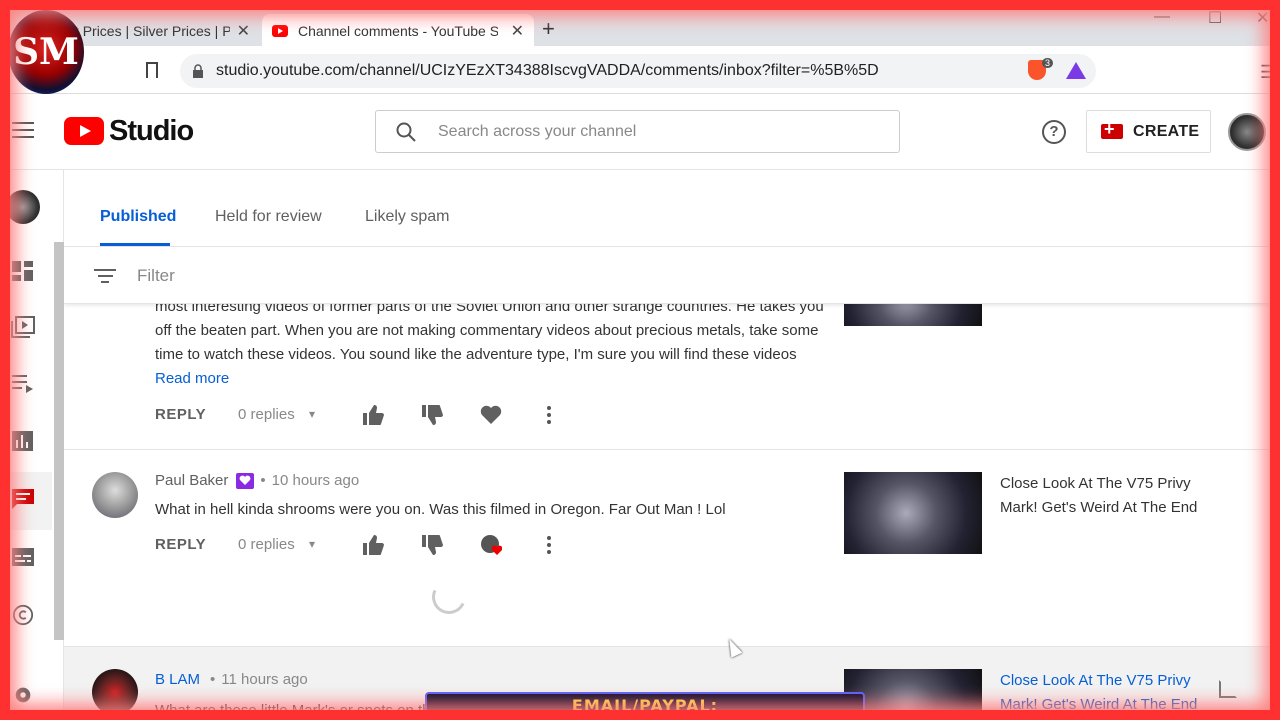 The width and height of the screenshot is (1280, 720). What do you see at coordinates (23, 499) in the screenshot?
I see `comments-icon` at bounding box center [23, 499].